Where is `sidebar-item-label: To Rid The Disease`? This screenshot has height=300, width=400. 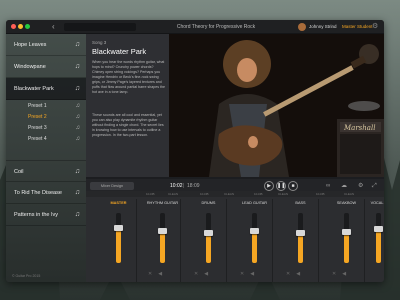 sidebar-item-label: To Rid The Disease is located at coordinates (38, 193).